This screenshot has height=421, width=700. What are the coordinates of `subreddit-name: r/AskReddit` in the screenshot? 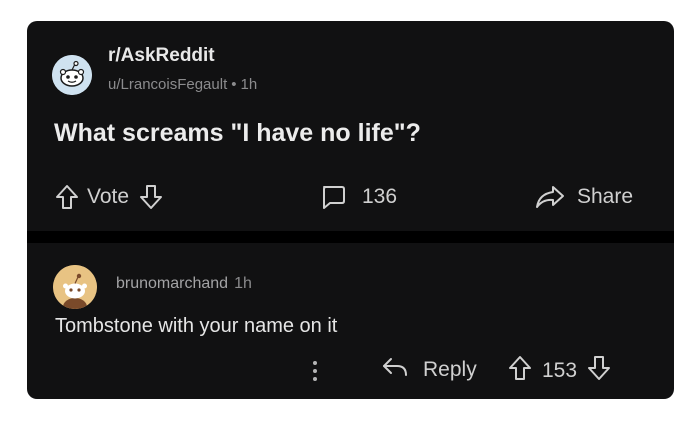 It's located at (161, 56).